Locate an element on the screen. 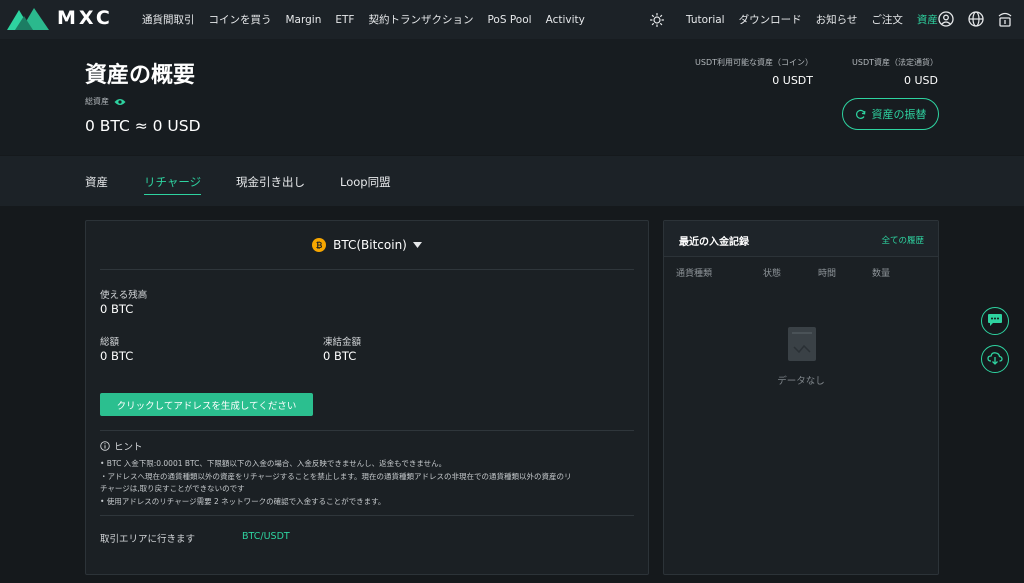  fiat-asset-label: USDT資産（法定通貨） is located at coordinates (895, 62).